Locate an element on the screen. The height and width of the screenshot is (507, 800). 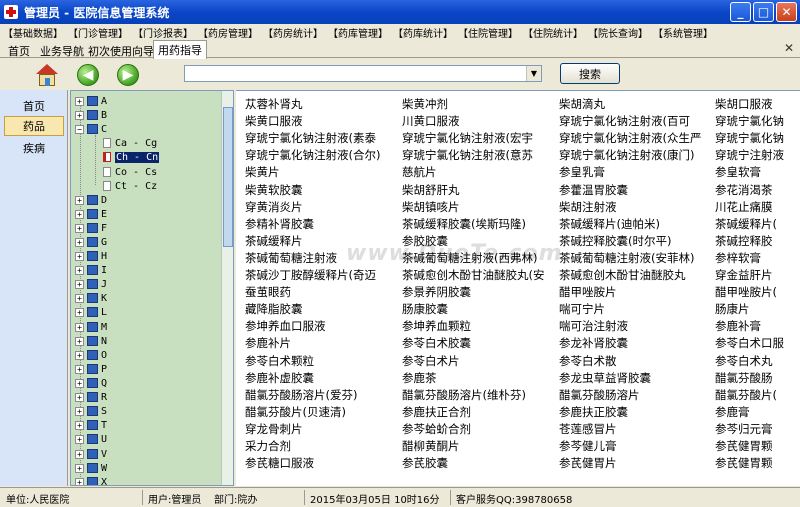
tab-medication-guide: 用药指导 is located at coordinates (180, 49).